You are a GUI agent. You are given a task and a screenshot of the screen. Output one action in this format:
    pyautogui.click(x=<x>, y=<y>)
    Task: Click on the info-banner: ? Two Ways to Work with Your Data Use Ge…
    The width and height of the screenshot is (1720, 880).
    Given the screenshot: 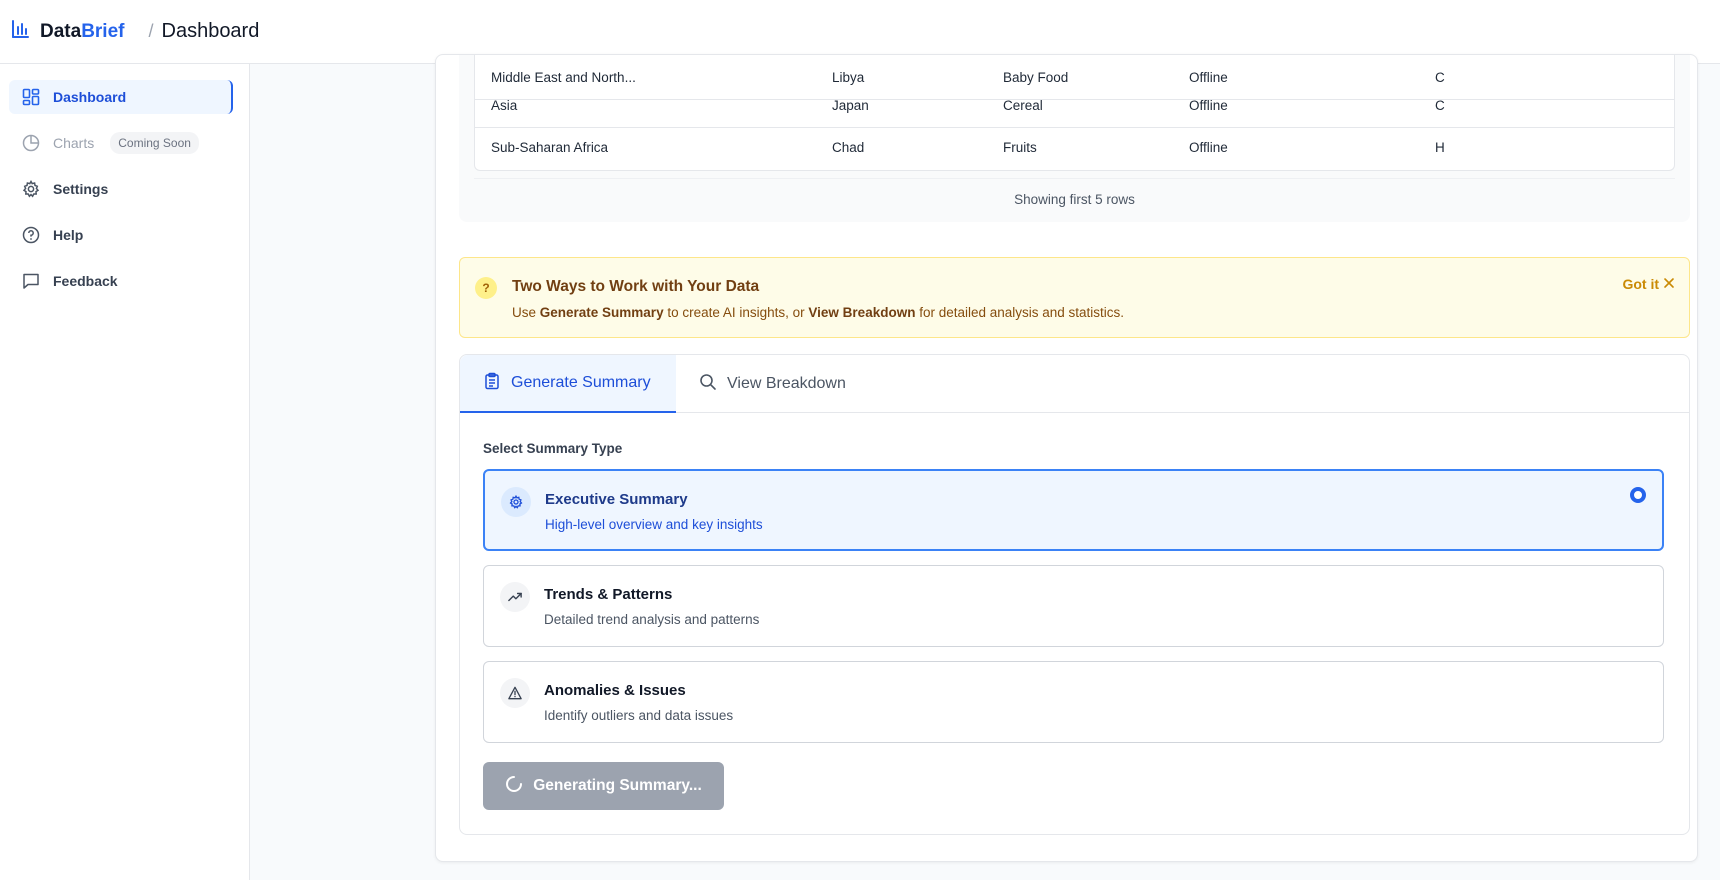 What is the action you would take?
    pyautogui.click(x=1074, y=297)
    